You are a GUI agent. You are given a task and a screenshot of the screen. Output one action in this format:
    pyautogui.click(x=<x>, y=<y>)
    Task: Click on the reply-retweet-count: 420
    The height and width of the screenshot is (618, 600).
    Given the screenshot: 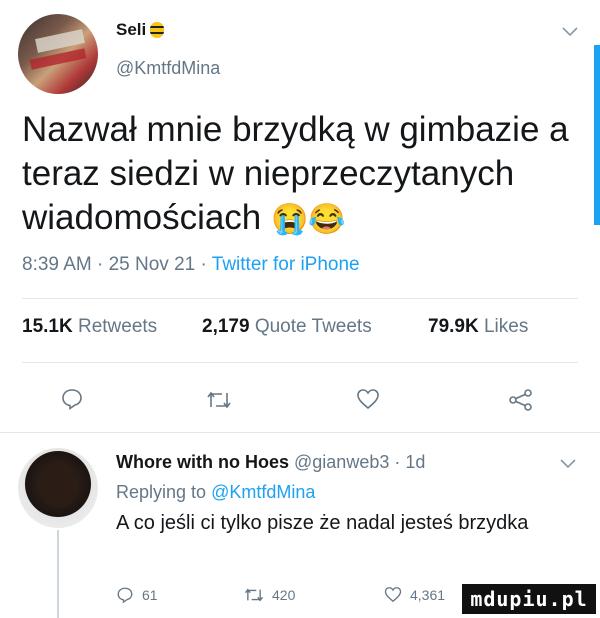 What is the action you would take?
    pyautogui.click(x=284, y=595)
    